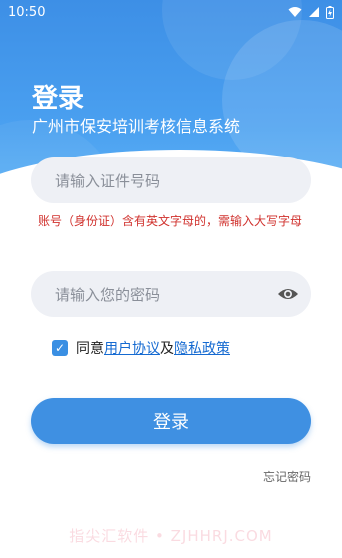 Image resolution: width=342 pixels, height=558 pixels. Describe the element at coordinates (90, 349) in the screenshot. I see `agree-prefix: 同意` at that location.